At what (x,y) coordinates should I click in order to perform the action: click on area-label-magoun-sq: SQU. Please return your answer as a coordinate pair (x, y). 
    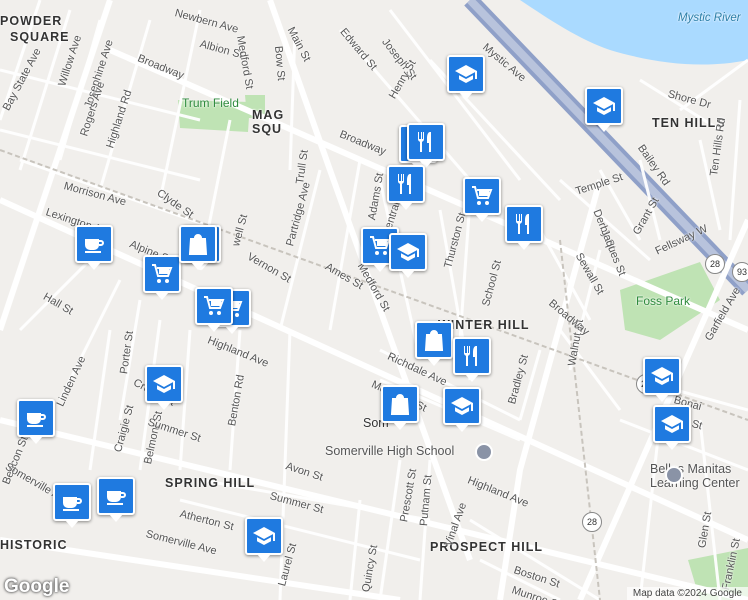
    Looking at the image, I should click on (267, 129).